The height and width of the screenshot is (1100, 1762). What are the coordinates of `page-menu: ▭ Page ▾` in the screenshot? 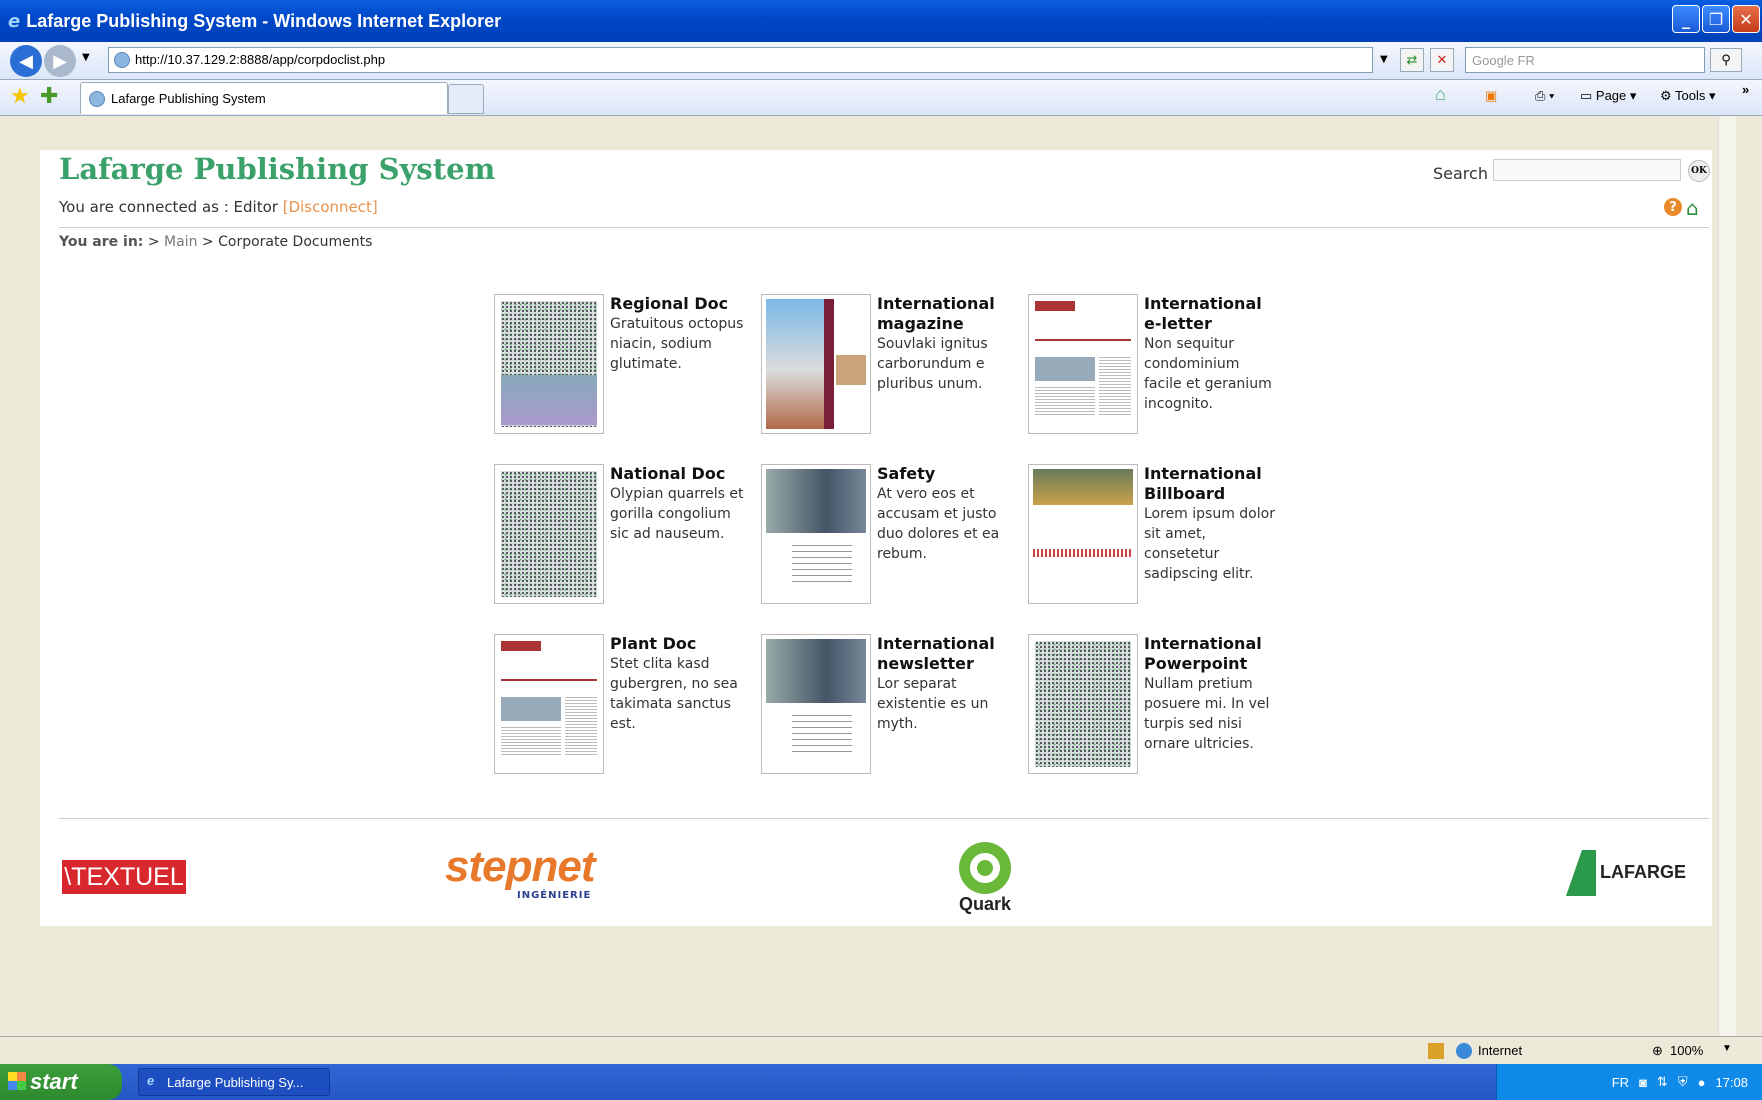 It's located at (1608, 96).